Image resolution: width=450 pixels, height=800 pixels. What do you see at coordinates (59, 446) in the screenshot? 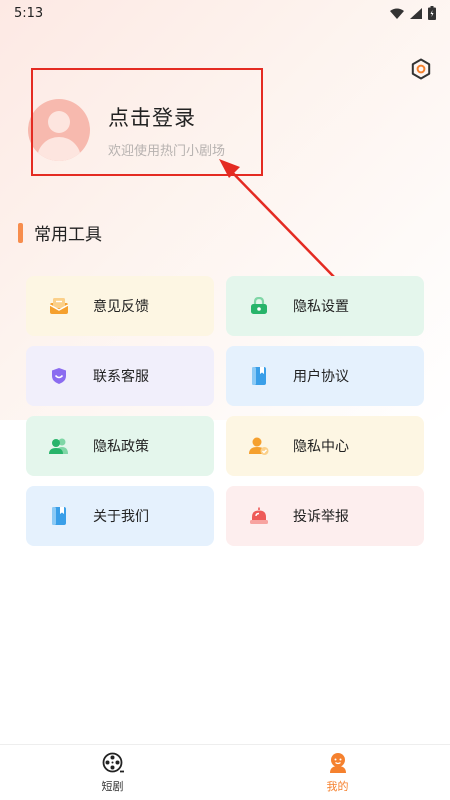
I see `policy-people-icon` at bounding box center [59, 446].